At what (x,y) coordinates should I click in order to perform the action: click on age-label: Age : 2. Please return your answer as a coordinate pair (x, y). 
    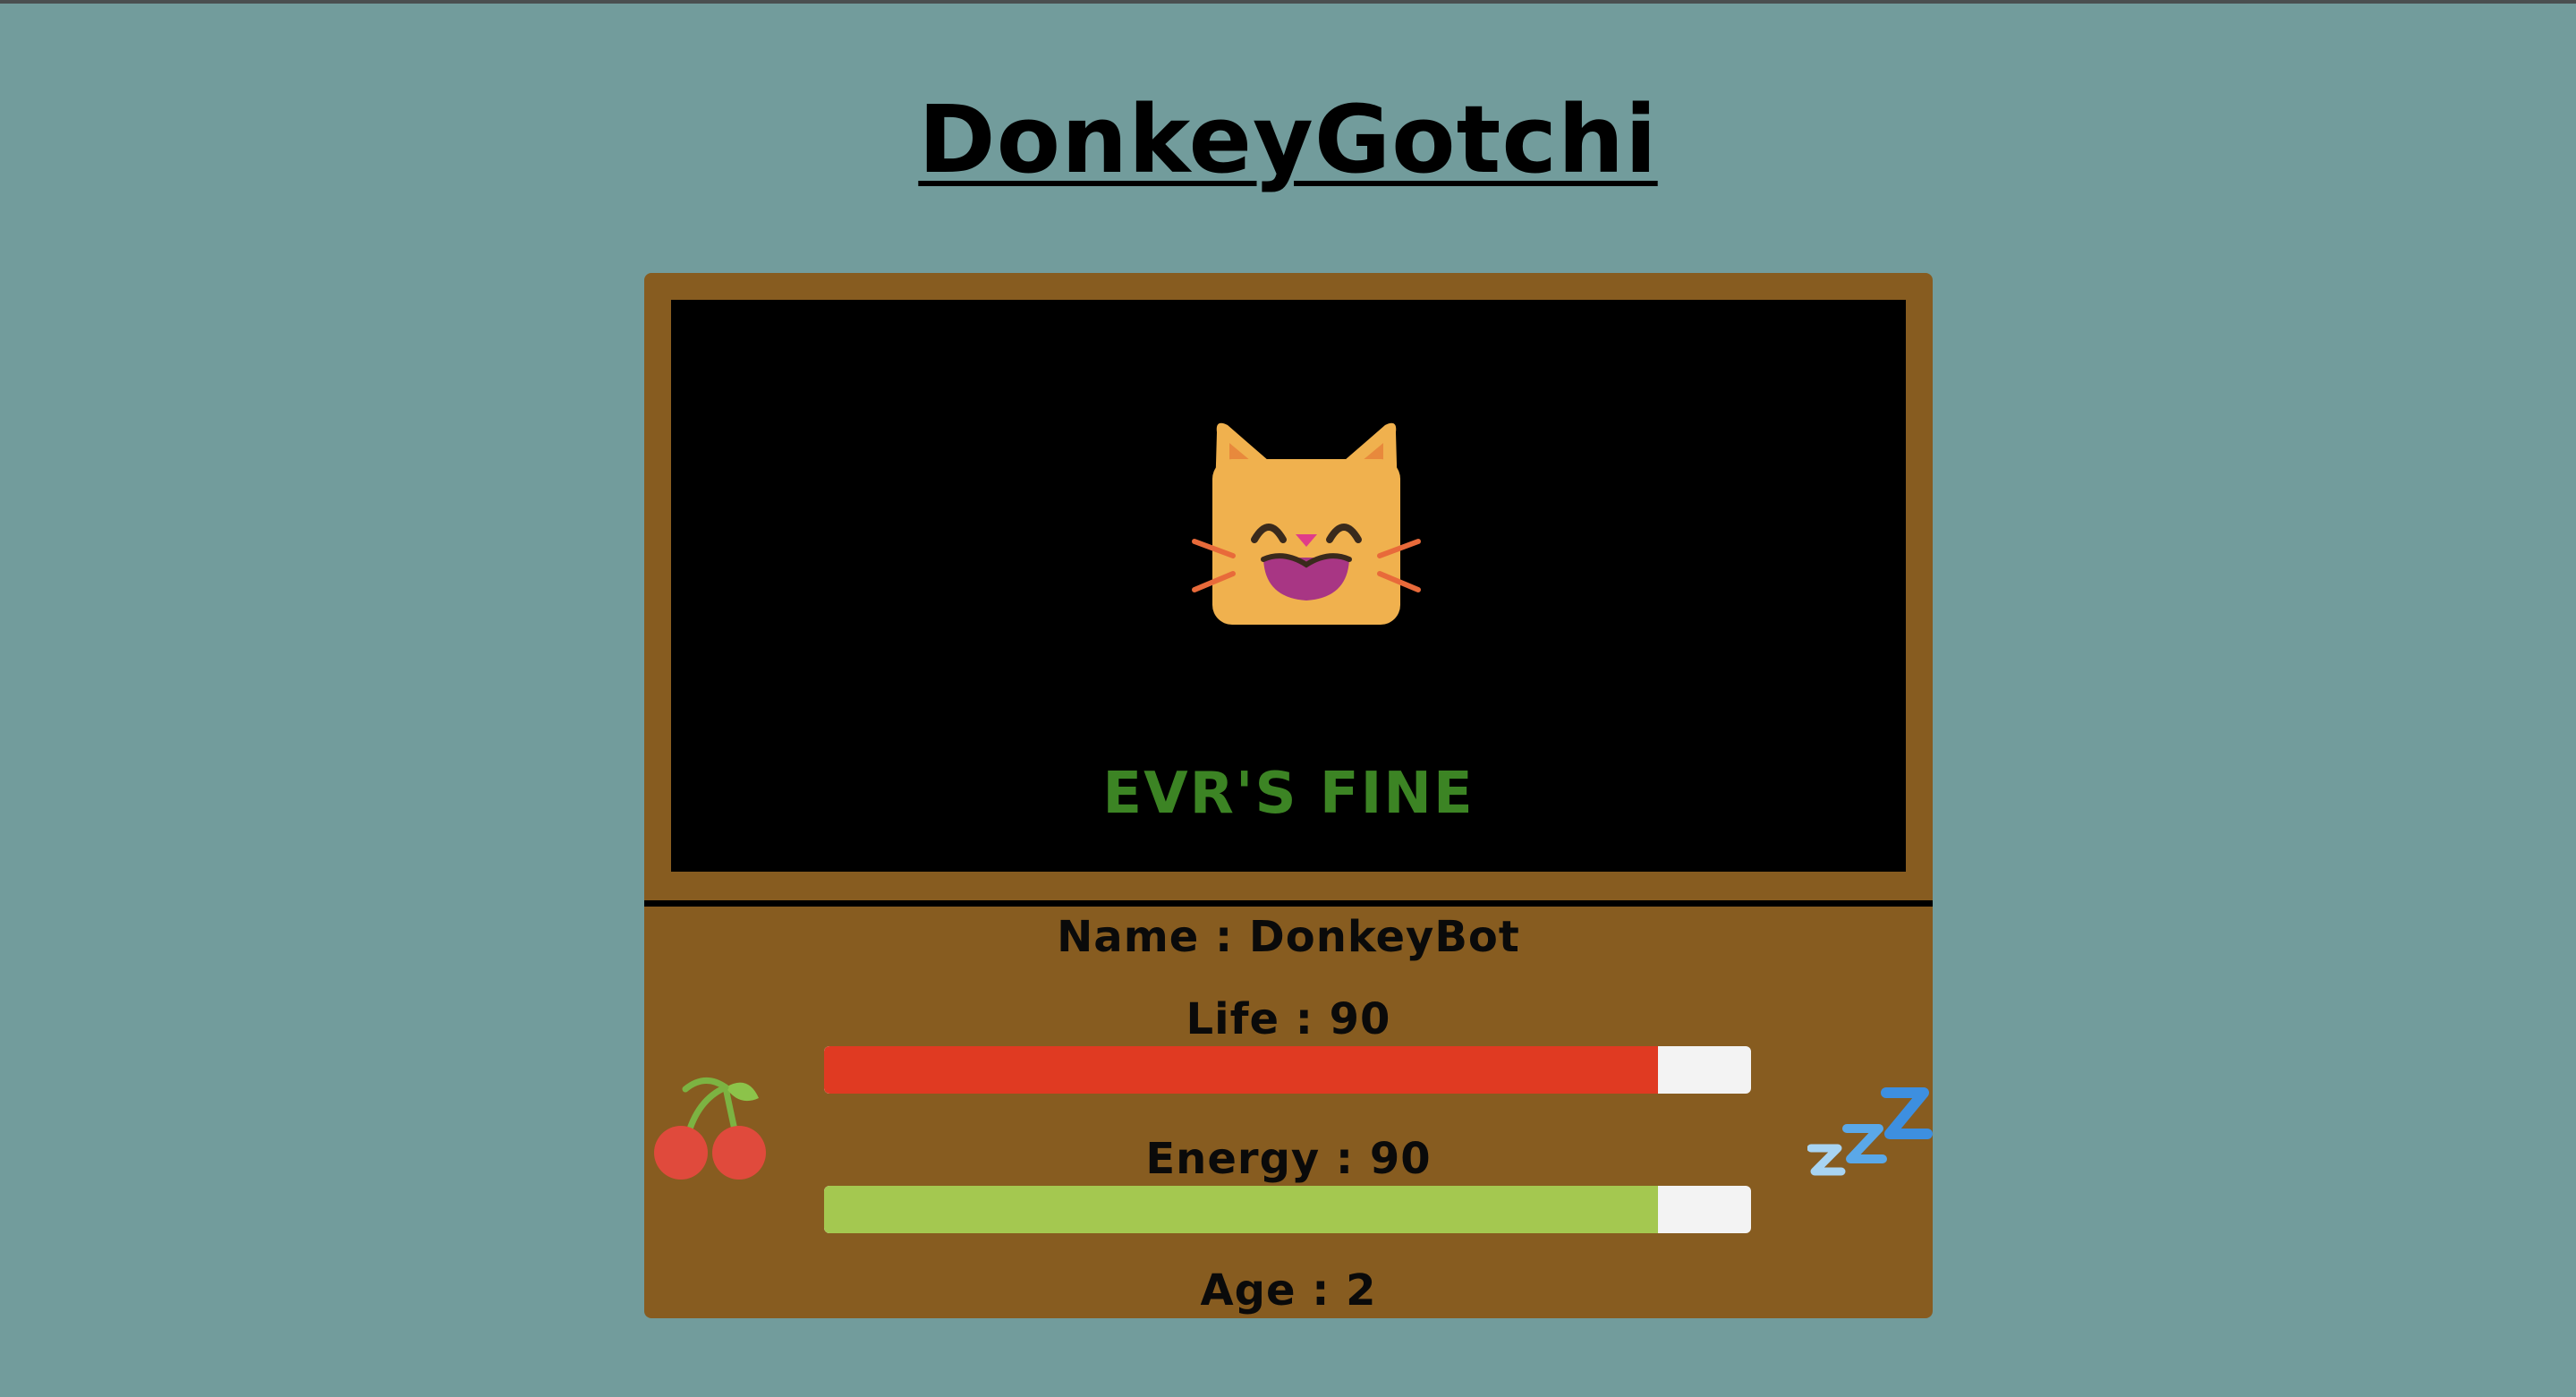
    Looking at the image, I should click on (1288, 1291).